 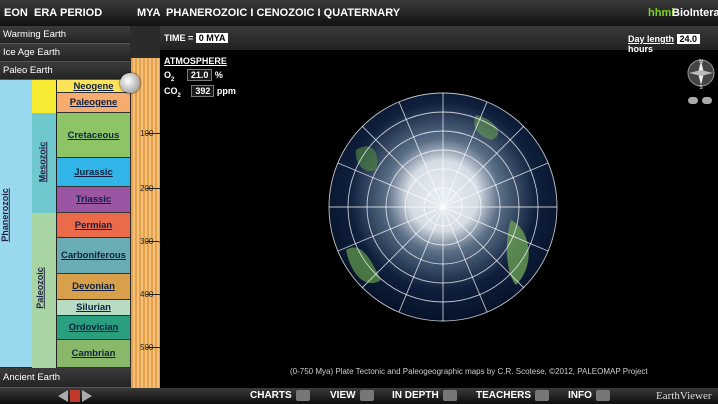 I want to click on preset-paleo-earth: Paleo Earth, so click(x=65, y=71).